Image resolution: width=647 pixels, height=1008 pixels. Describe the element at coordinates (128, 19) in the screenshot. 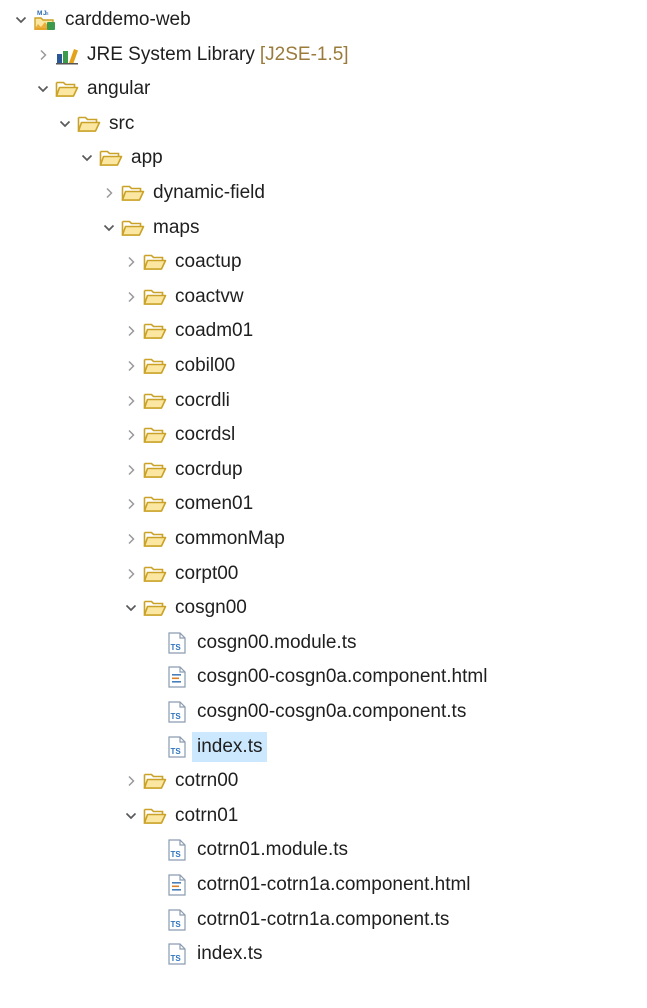

I see `tree-item-label: carddemo-web` at that location.